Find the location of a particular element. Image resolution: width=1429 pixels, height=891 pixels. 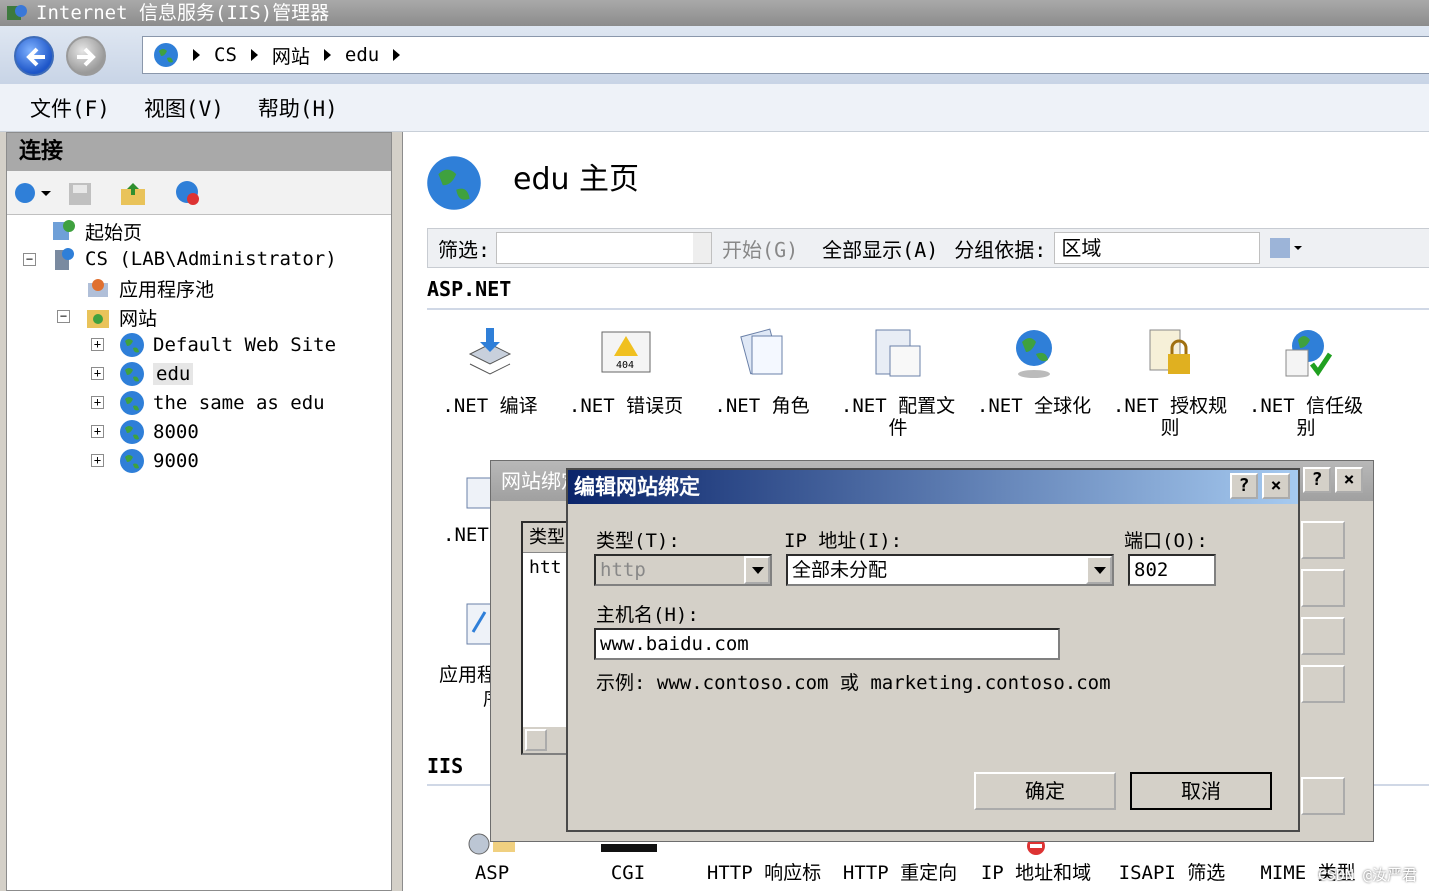

server-icon is located at coordinates (64, 259).